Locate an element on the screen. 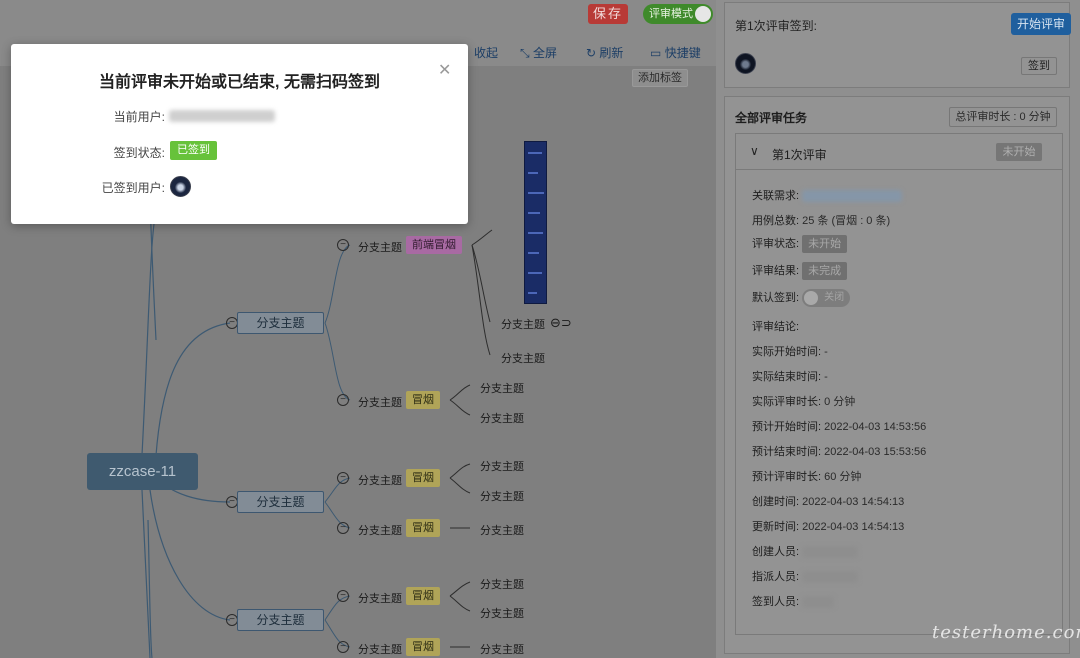 This screenshot has height=658, width=1080. creator-name is located at coordinates (830, 552).